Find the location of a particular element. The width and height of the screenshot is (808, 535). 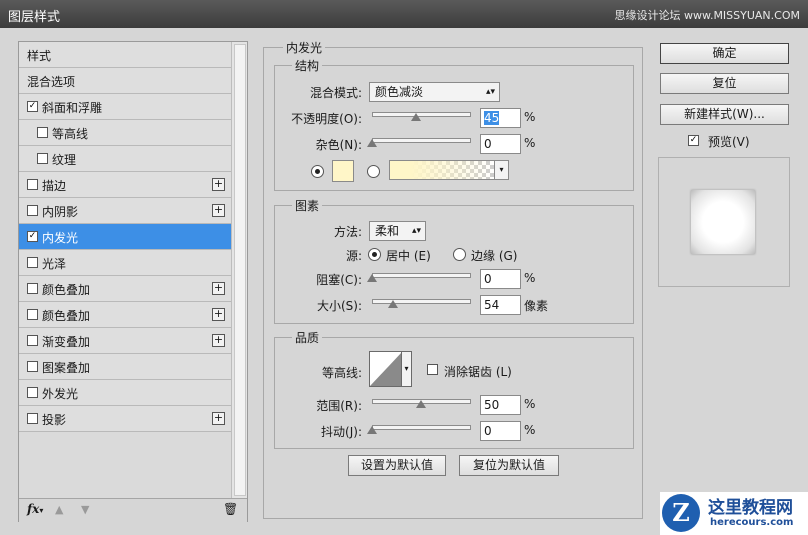

style-list-item: 图案叠加 is located at coordinates (125, 367).